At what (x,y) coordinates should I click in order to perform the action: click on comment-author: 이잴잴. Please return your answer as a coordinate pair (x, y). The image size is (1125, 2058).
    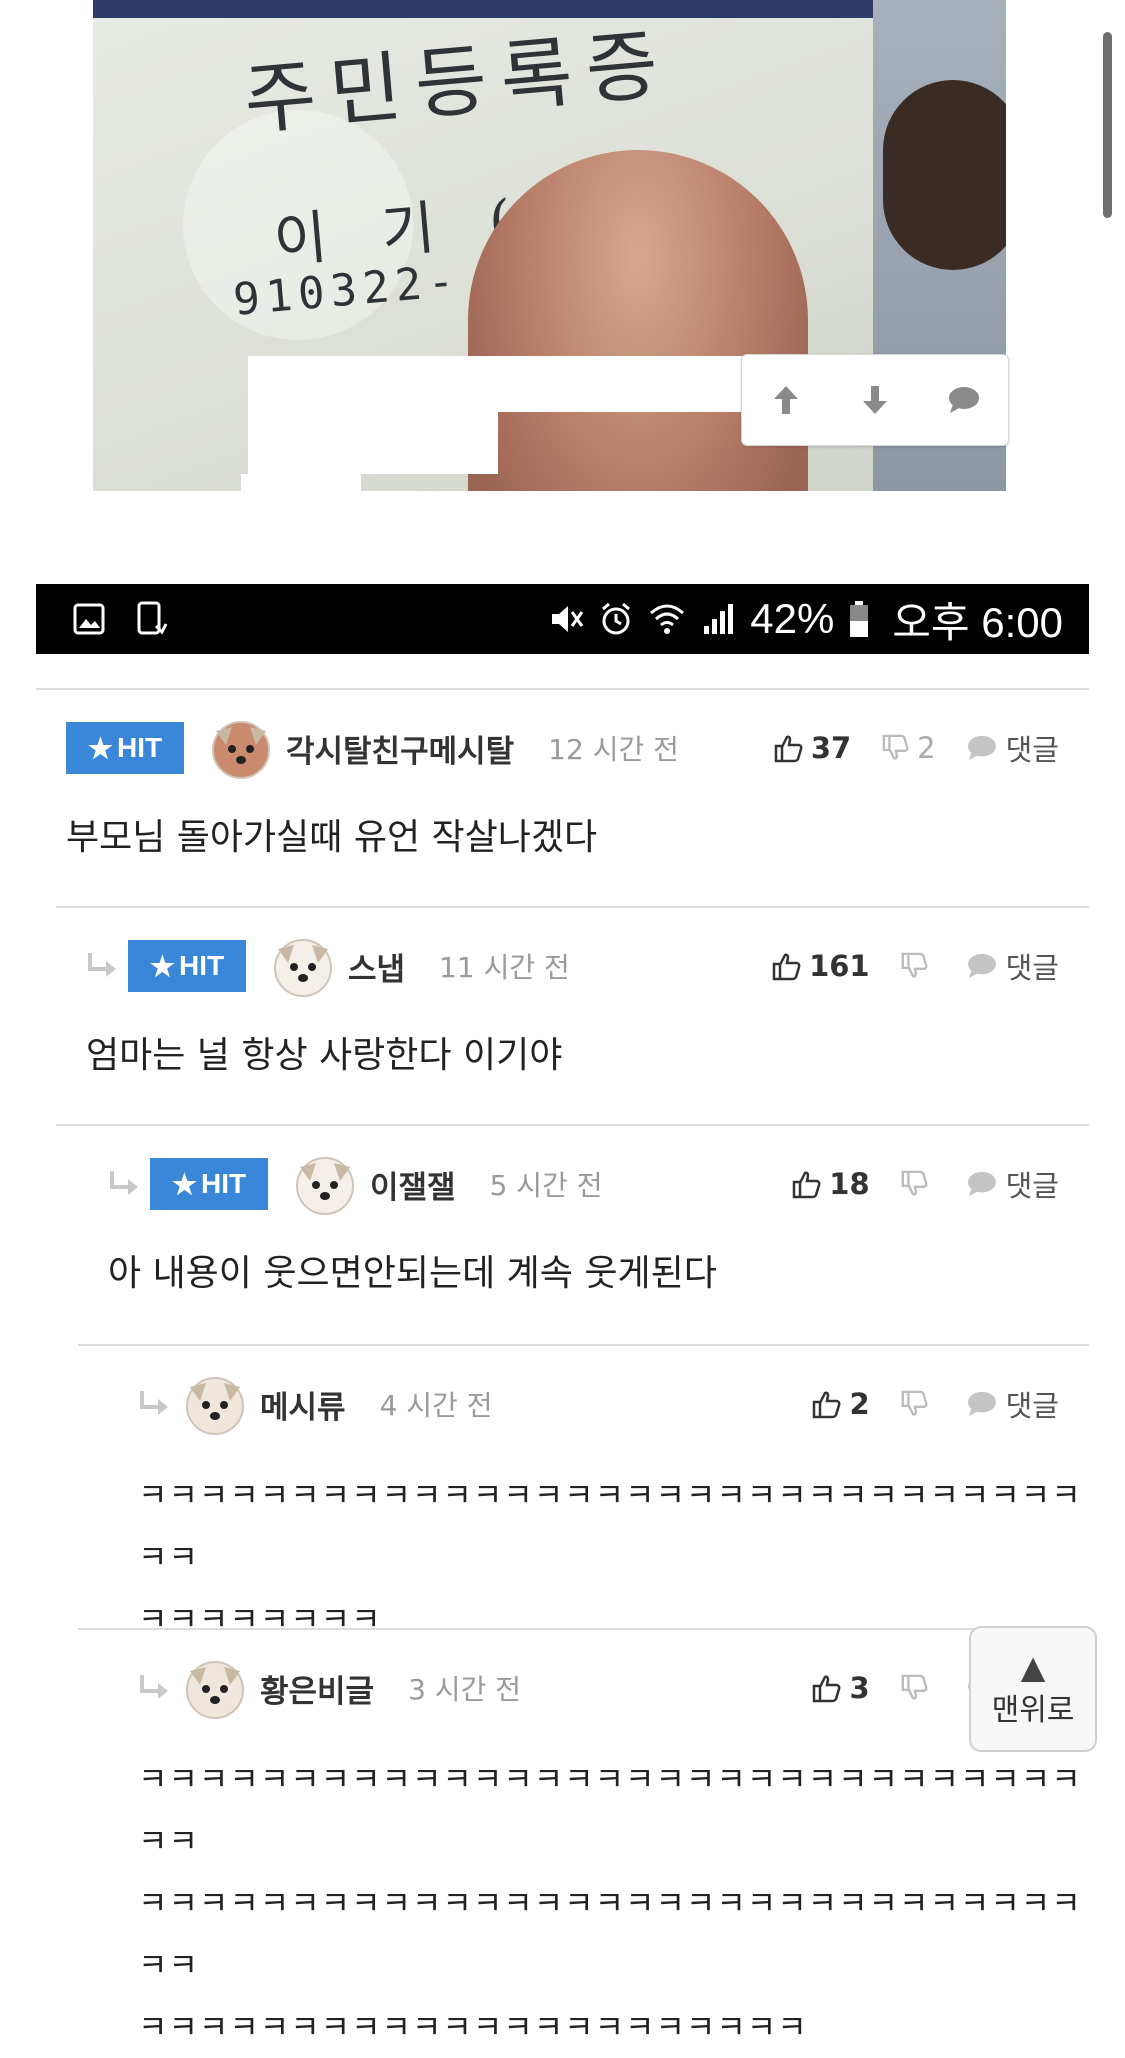
    Looking at the image, I should click on (413, 1184).